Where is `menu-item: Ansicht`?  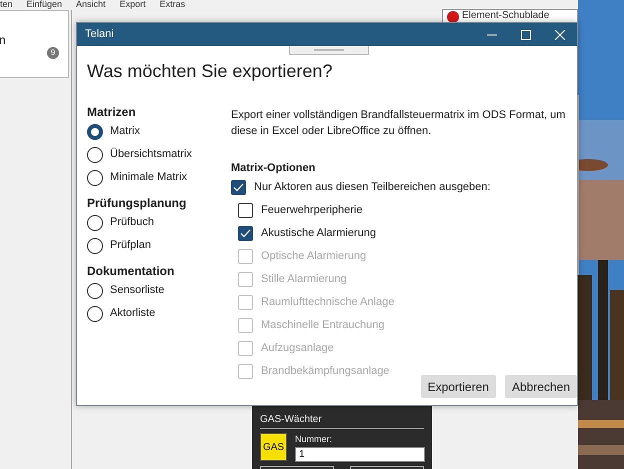
menu-item: Ansicht is located at coordinates (91, 5).